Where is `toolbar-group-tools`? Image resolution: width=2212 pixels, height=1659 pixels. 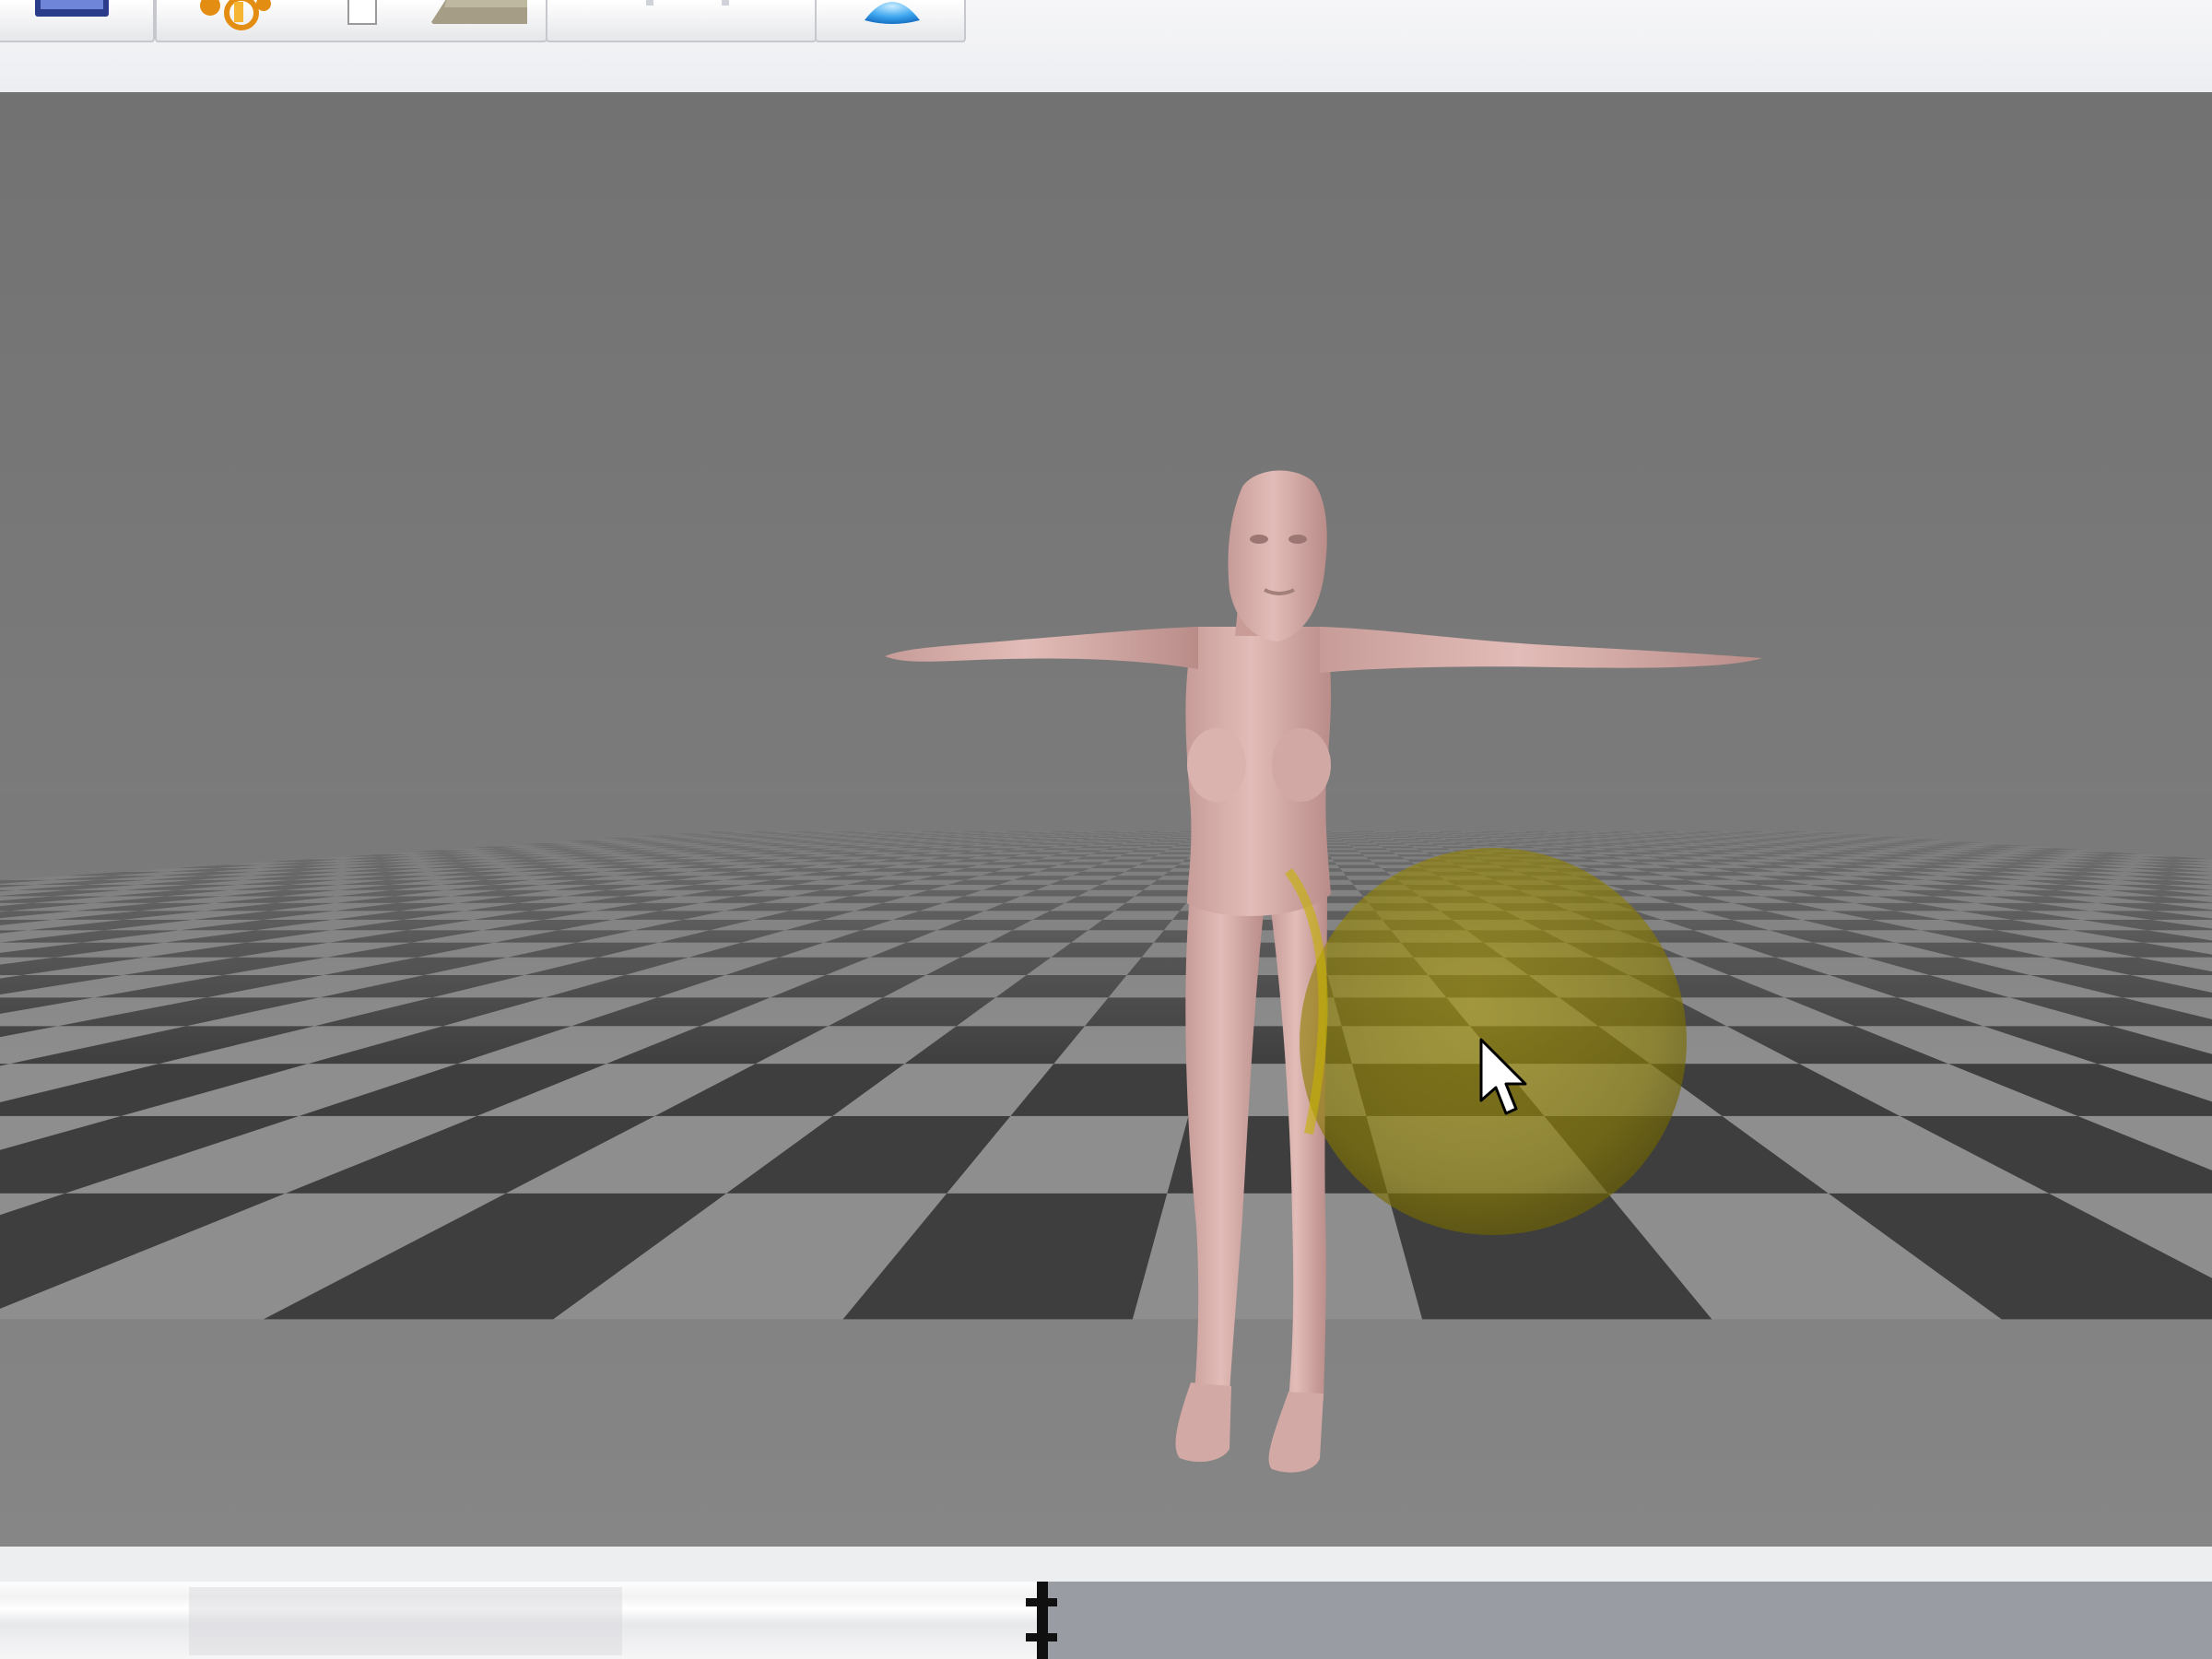
toolbar-group-tools is located at coordinates (351, 21).